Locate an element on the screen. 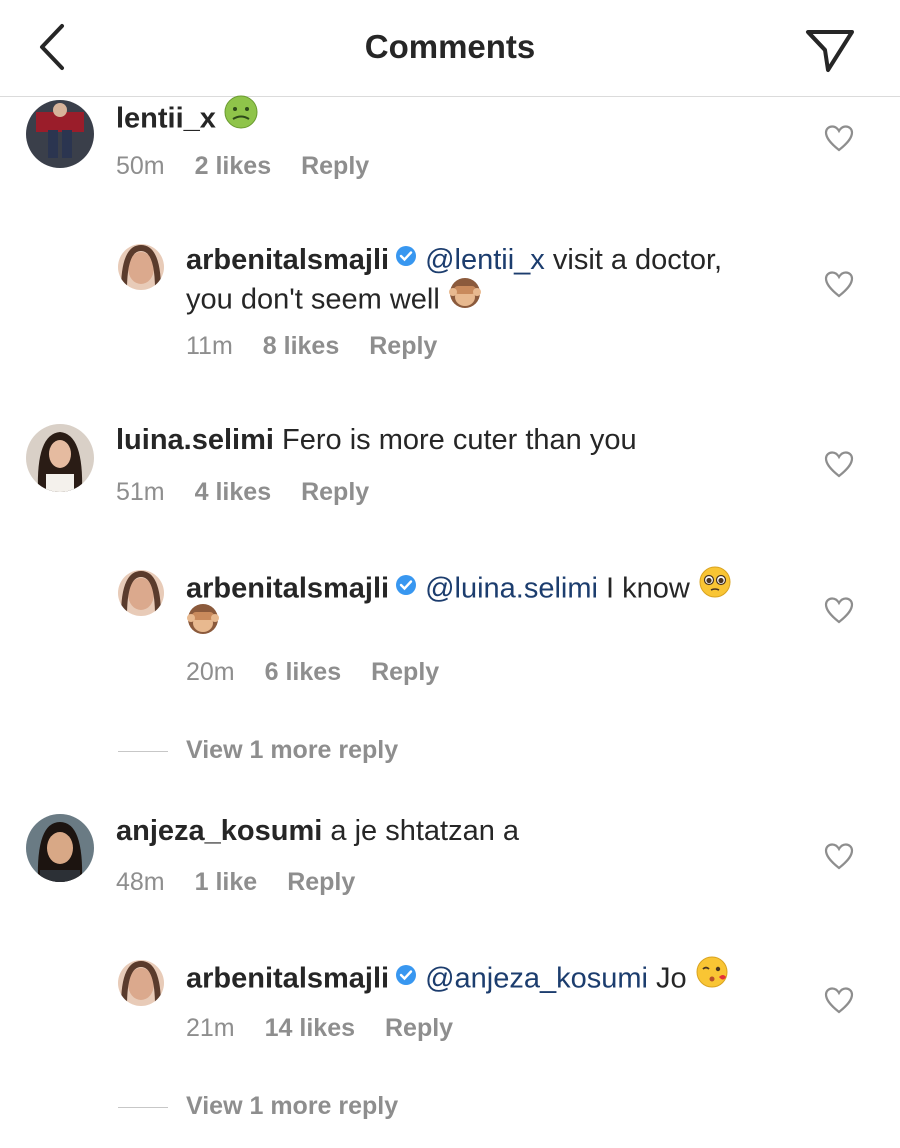 This screenshot has height=1148, width=900. face-blowing-kiss-emoji is located at coordinates (712, 977).